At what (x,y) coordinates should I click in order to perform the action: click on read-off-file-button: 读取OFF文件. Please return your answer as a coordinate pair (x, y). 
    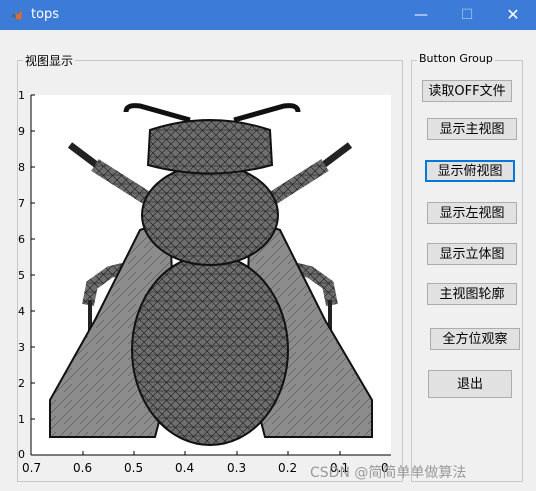
    Looking at the image, I should click on (467, 91).